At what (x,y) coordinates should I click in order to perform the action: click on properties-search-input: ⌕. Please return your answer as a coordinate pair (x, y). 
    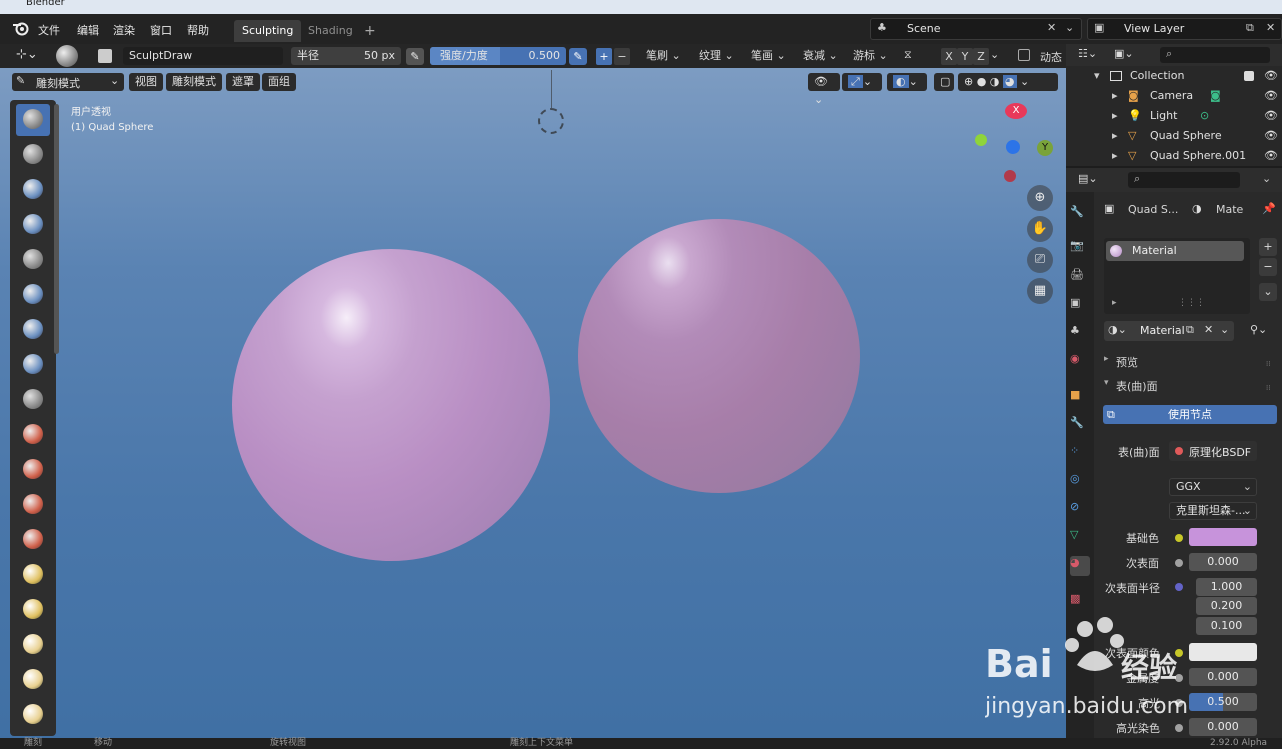
    Looking at the image, I should click on (1184, 180).